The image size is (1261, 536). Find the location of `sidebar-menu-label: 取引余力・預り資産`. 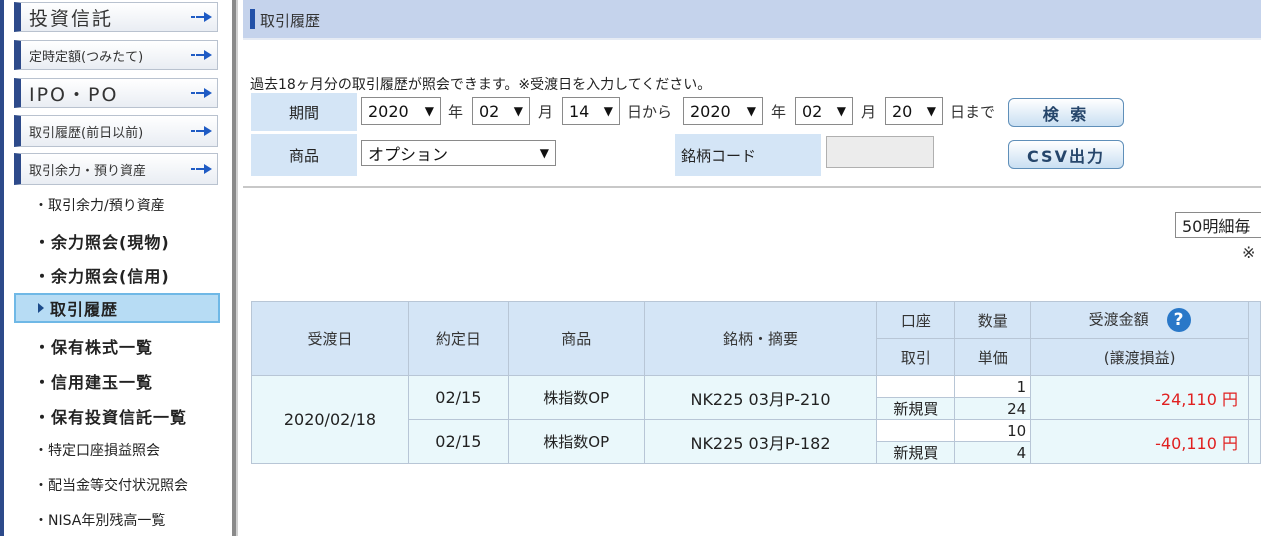

sidebar-menu-label: 取引余力・預り資産 is located at coordinates (88, 171).